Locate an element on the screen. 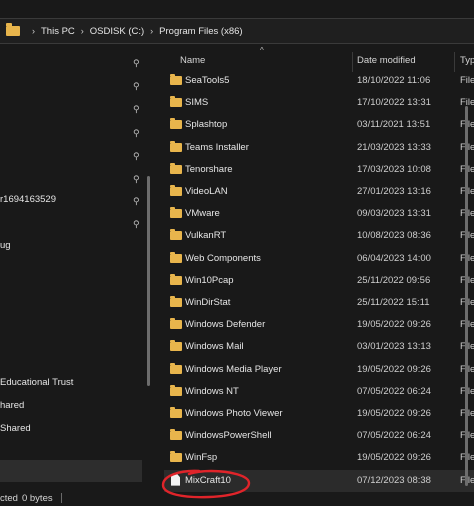 This screenshot has width=474, height=506. file-row: MixCraft1007/12/2023 08:38File is located at coordinates (319, 480).